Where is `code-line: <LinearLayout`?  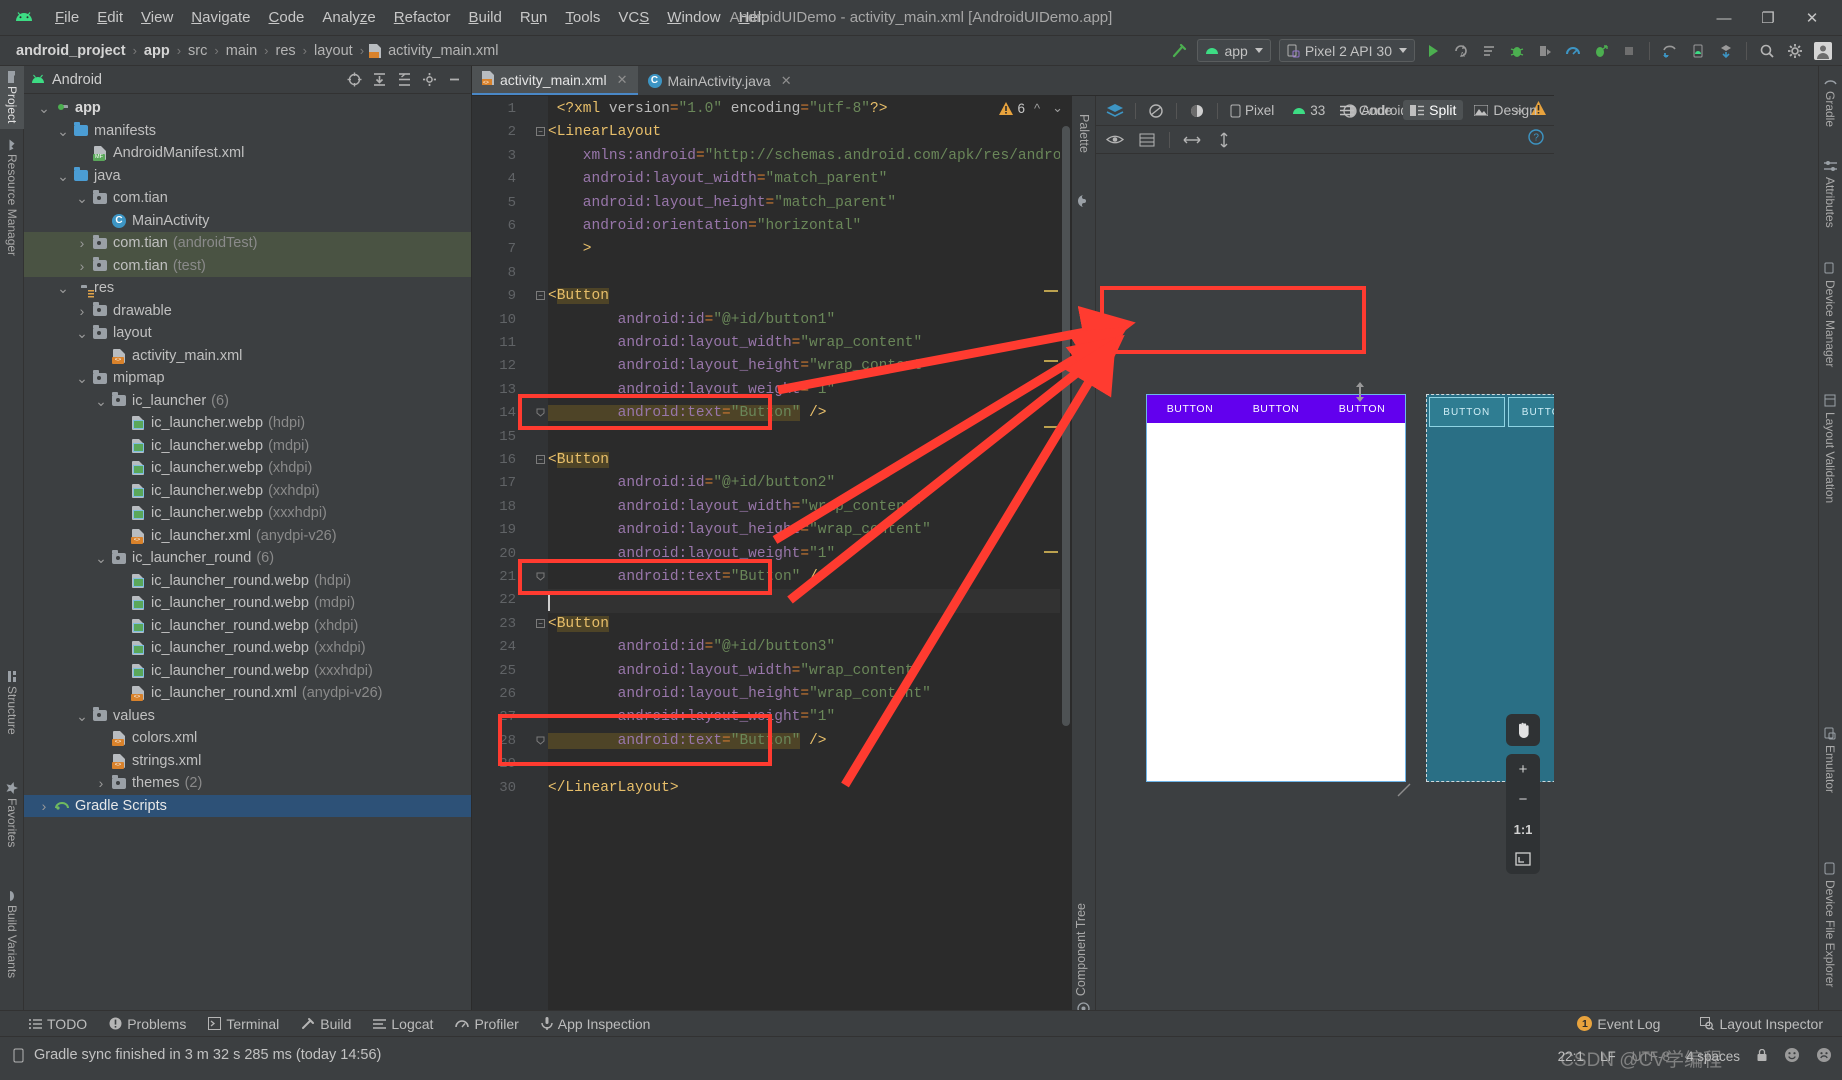
code-line: <LinearLayout is located at coordinates (810, 132).